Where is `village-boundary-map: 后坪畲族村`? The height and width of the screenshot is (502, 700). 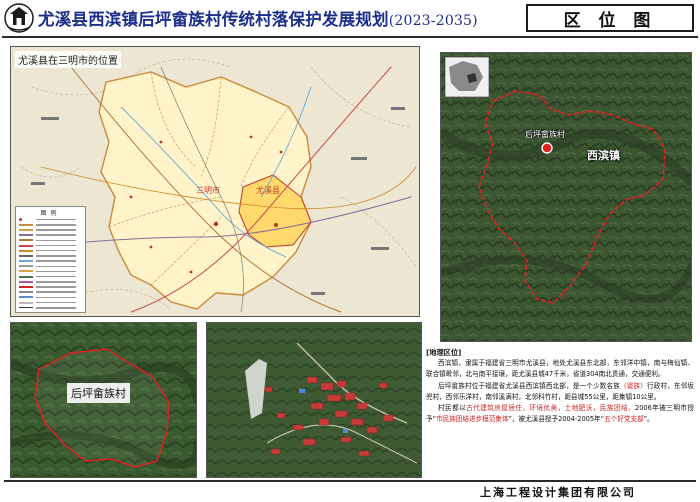
village-boundary-map: 后坪畲族村 is located at coordinates (103, 400).